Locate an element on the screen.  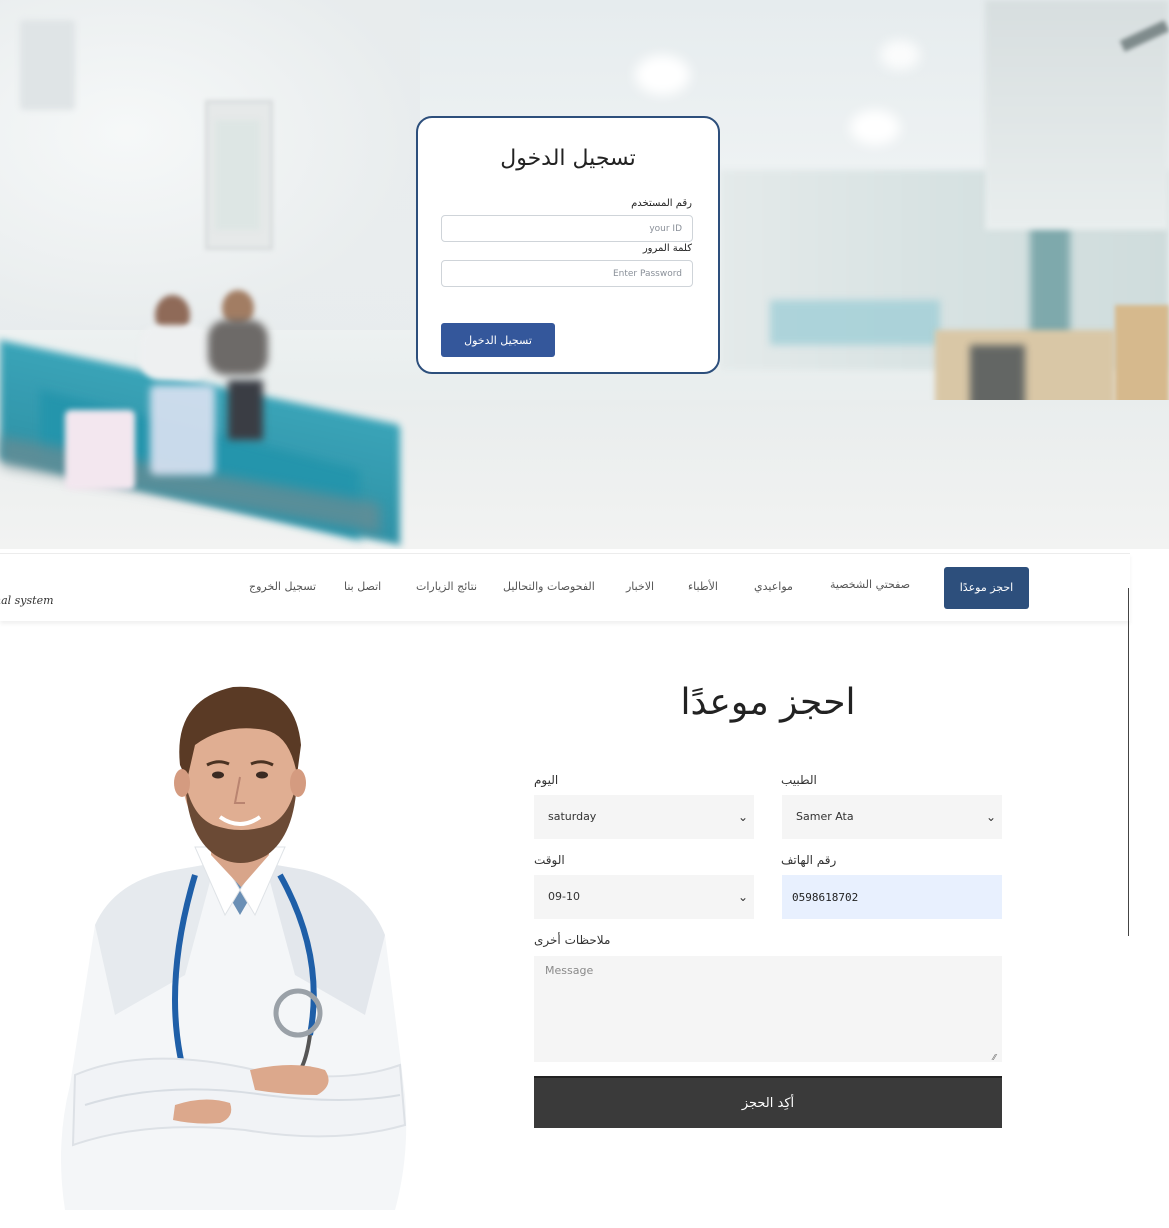
scroll-edge-line is located at coordinates (1128, 762).